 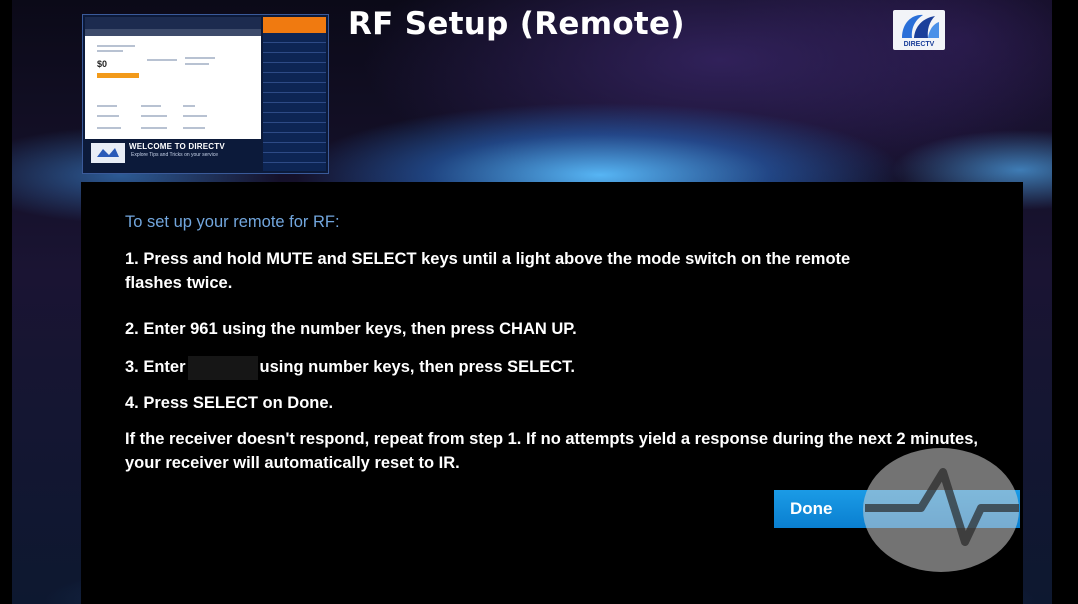 What do you see at coordinates (294, 25) in the screenshot?
I see `preview-menu-header` at bounding box center [294, 25].